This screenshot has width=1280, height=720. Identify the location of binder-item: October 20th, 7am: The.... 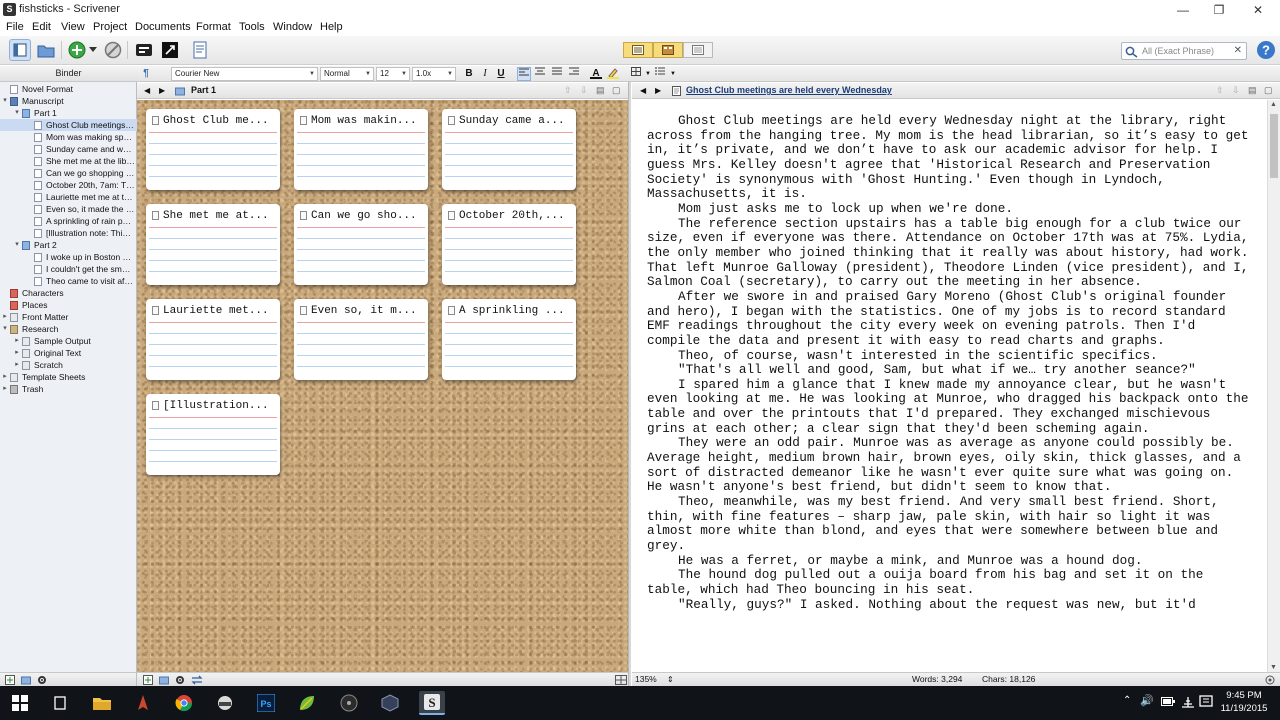
(68, 185).